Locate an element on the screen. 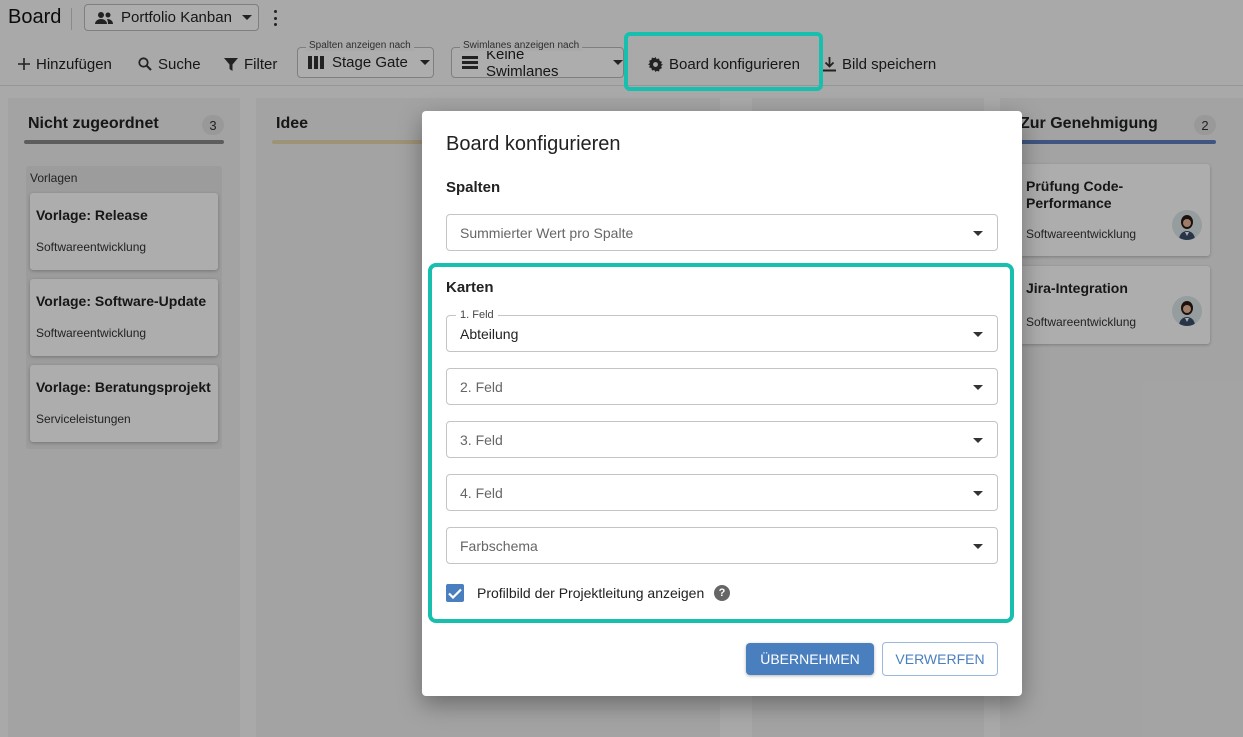 This screenshot has width=1243, height=737. column-sum-select: Summierter Wert pro Spalte is located at coordinates (722, 232).